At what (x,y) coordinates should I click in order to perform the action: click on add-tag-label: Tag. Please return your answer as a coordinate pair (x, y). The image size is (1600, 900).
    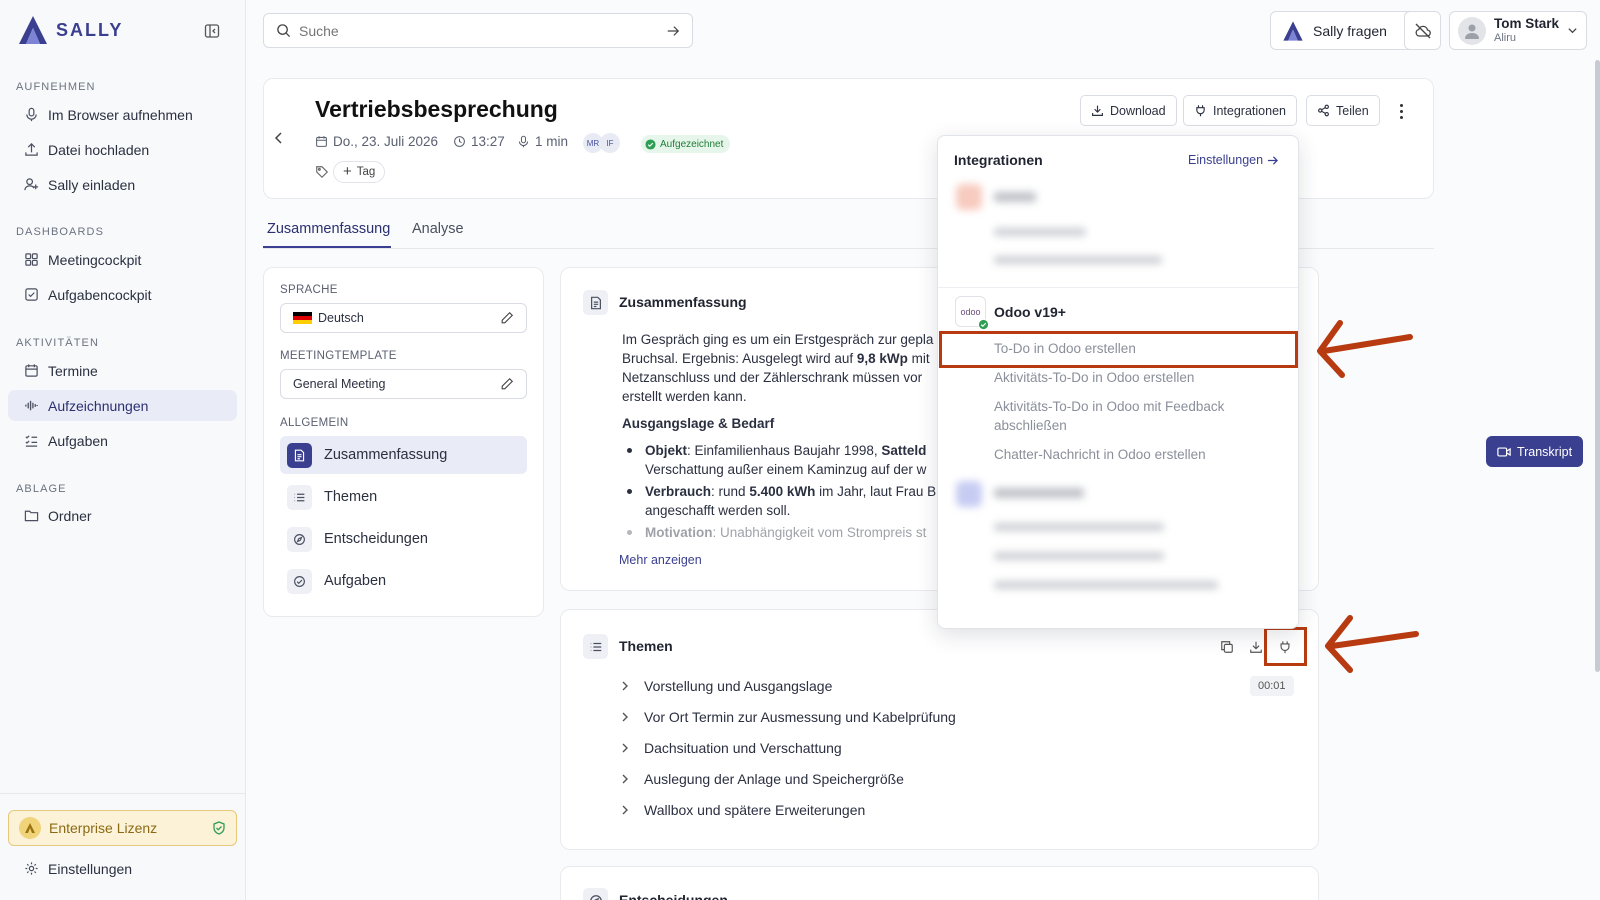
    Looking at the image, I should click on (366, 172).